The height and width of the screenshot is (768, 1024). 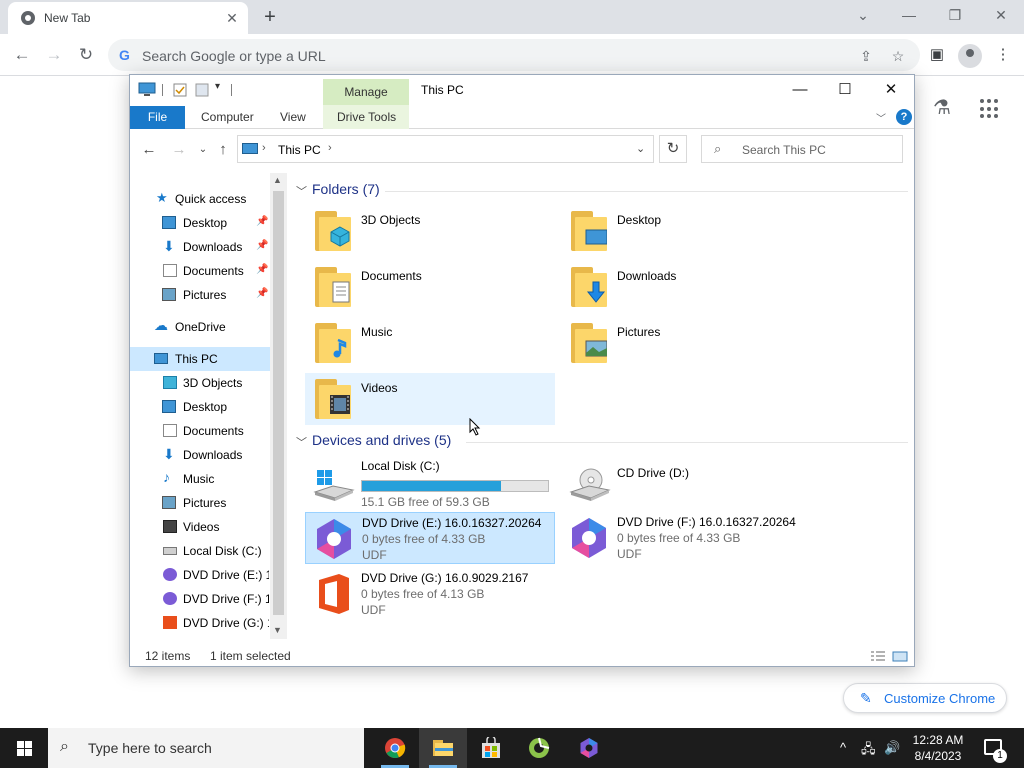 What do you see at coordinates (200, 199) in the screenshot?
I see `nav-quick-access: ★ Quick access` at bounding box center [200, 199].